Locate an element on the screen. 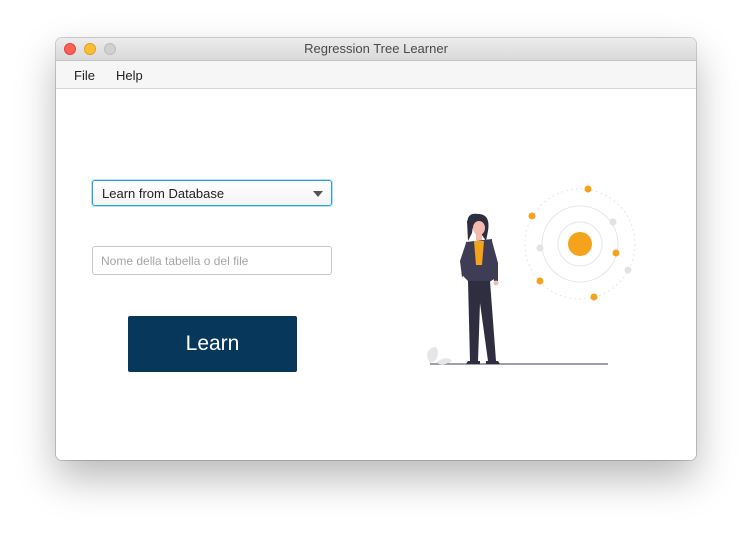 This screenshot has width=752, height=534. plant-graphic is located at coordinates (439, 356).